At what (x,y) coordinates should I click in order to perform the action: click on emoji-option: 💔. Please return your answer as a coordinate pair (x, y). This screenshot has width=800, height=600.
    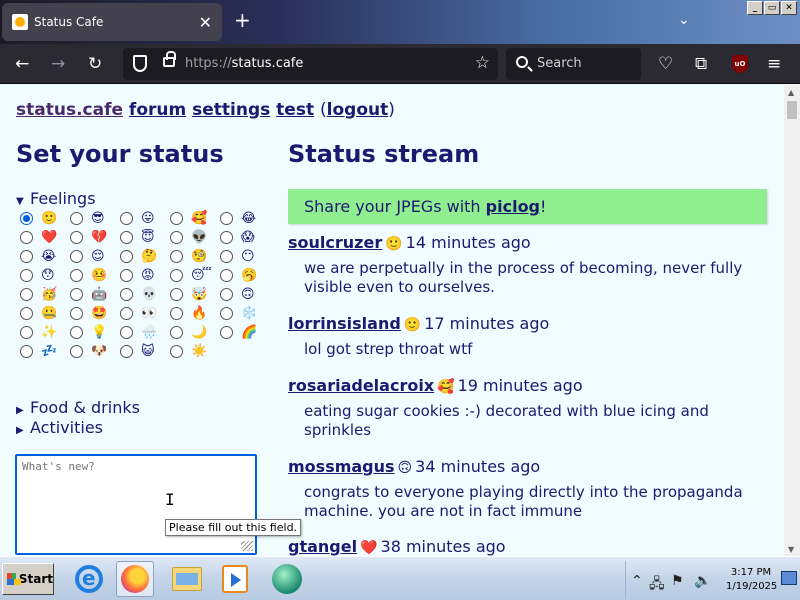
    Looking at the image, I should click on (95, 237).